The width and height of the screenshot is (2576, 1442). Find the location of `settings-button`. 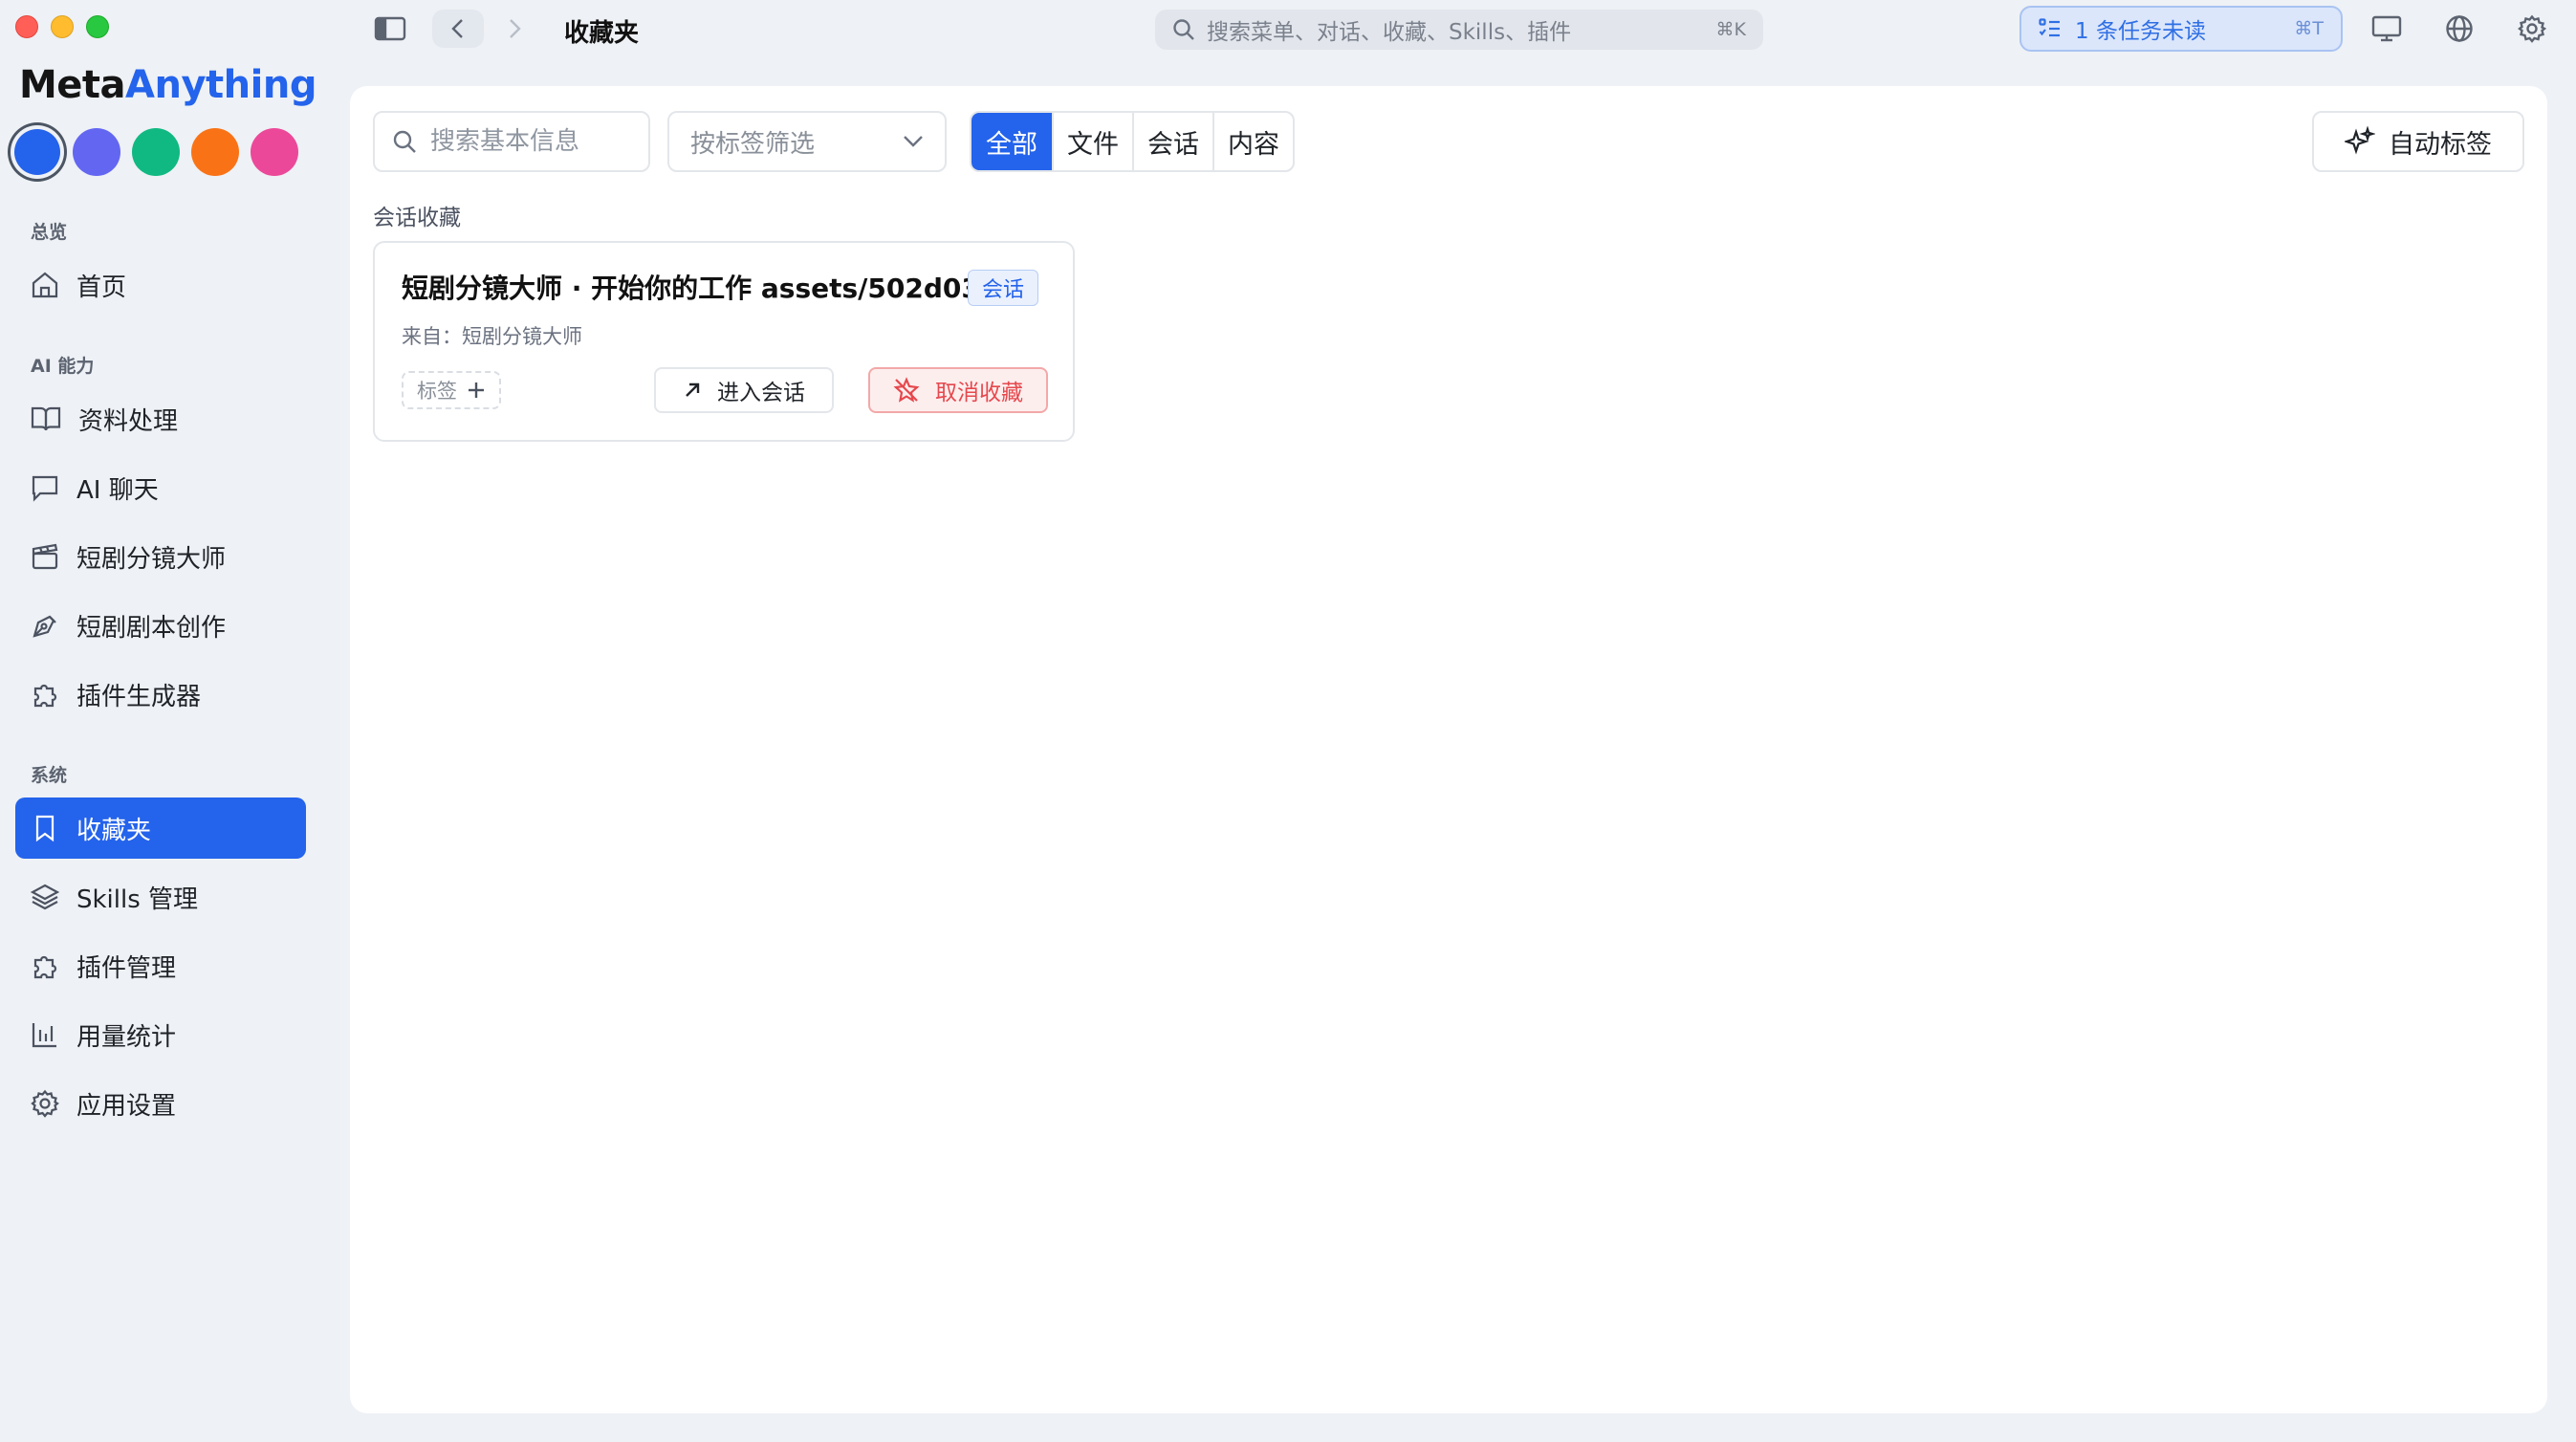

settings-button is located at coordinates (2532, 29).